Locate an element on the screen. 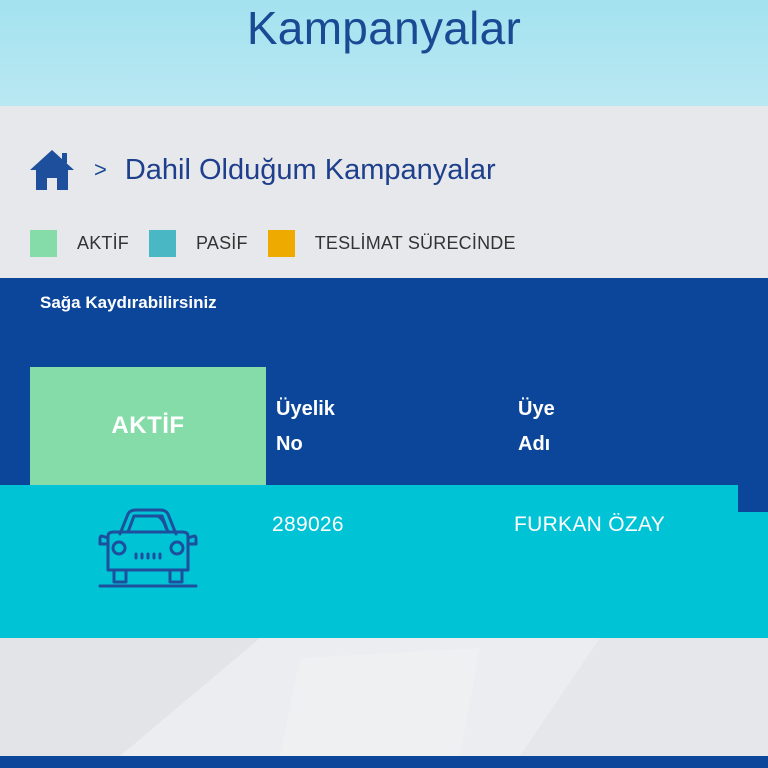 Image resolution: width=768 pixels, height=768 pixels. cell-membership-no: 289026 is located at coordinates (308, 524).